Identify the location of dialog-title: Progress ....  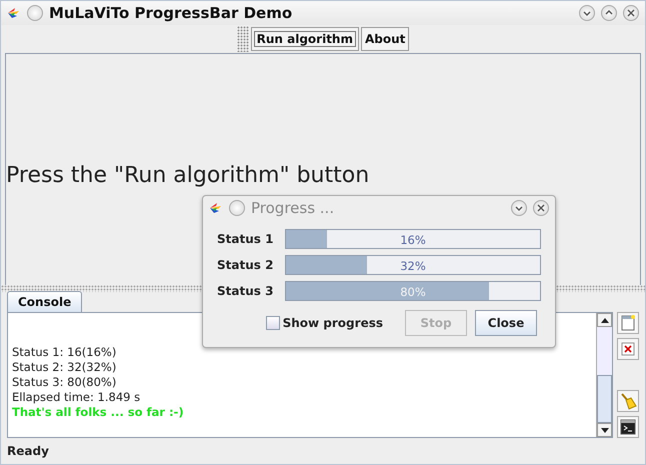
(293, 208).